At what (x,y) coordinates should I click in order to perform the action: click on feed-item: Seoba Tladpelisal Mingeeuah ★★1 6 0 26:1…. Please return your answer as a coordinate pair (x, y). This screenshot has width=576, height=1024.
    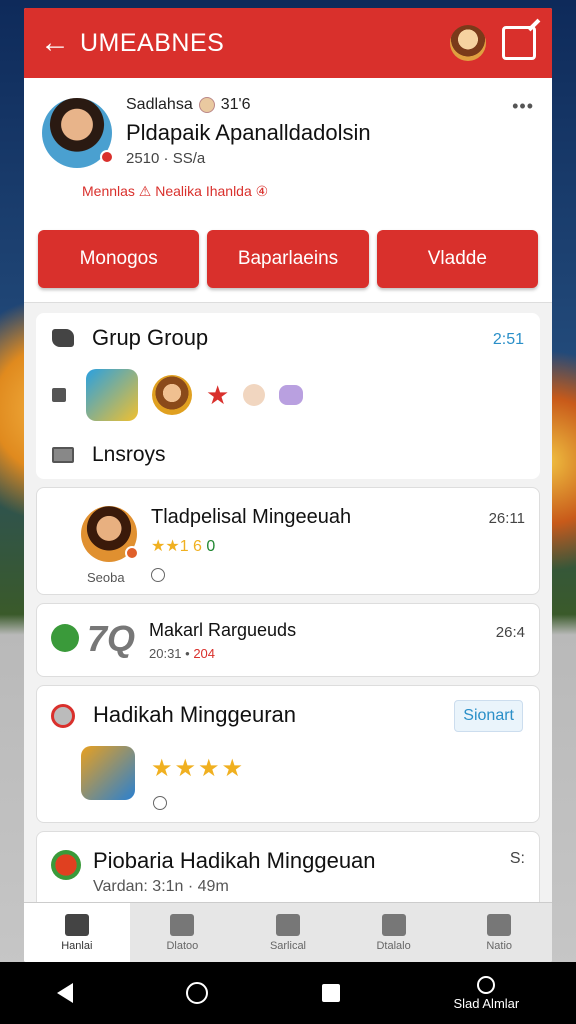
    Looking at the image, I should click on (288, 541).